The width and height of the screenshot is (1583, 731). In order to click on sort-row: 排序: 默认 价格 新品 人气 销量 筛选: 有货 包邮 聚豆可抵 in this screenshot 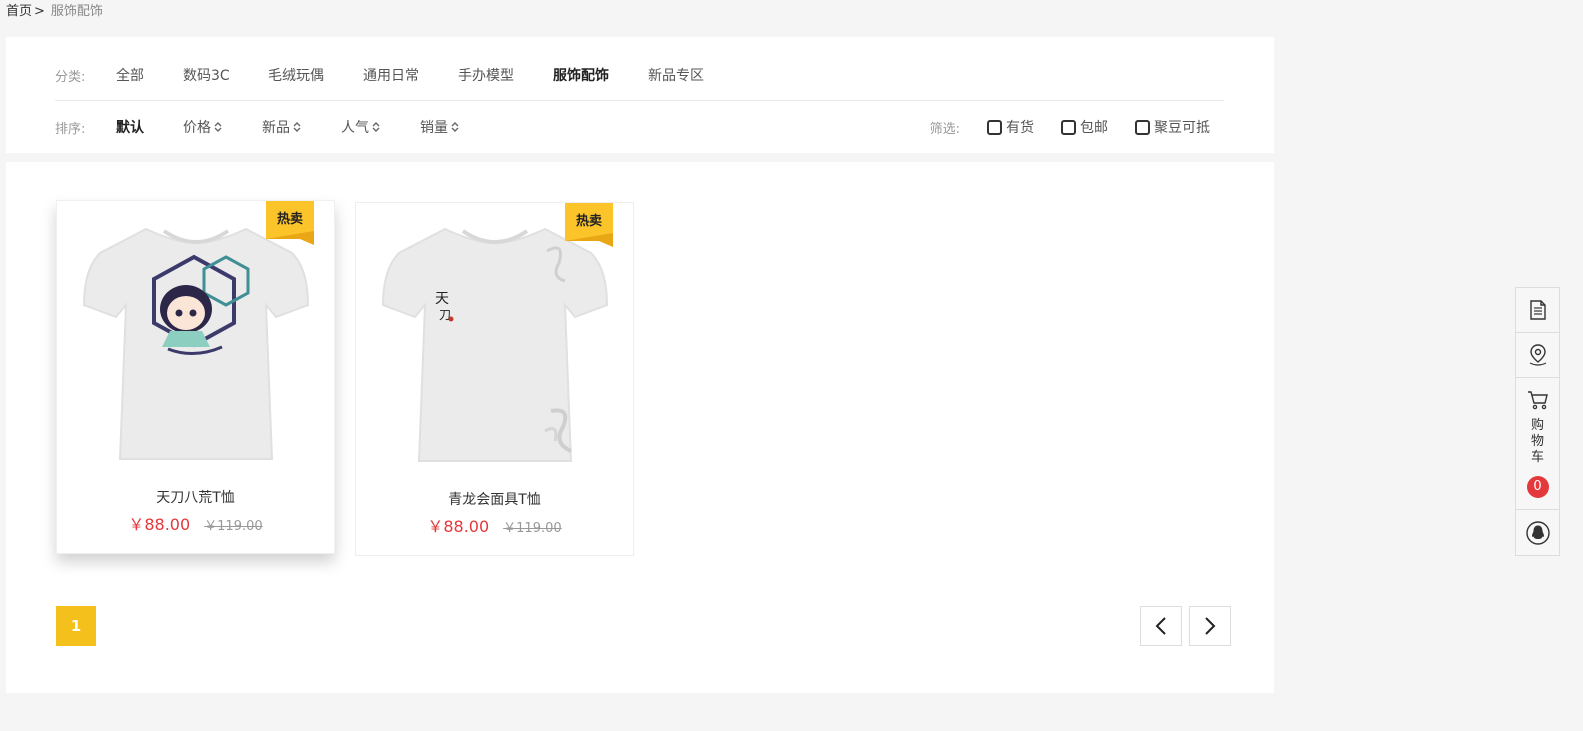, I will do `click(639, 127)`.